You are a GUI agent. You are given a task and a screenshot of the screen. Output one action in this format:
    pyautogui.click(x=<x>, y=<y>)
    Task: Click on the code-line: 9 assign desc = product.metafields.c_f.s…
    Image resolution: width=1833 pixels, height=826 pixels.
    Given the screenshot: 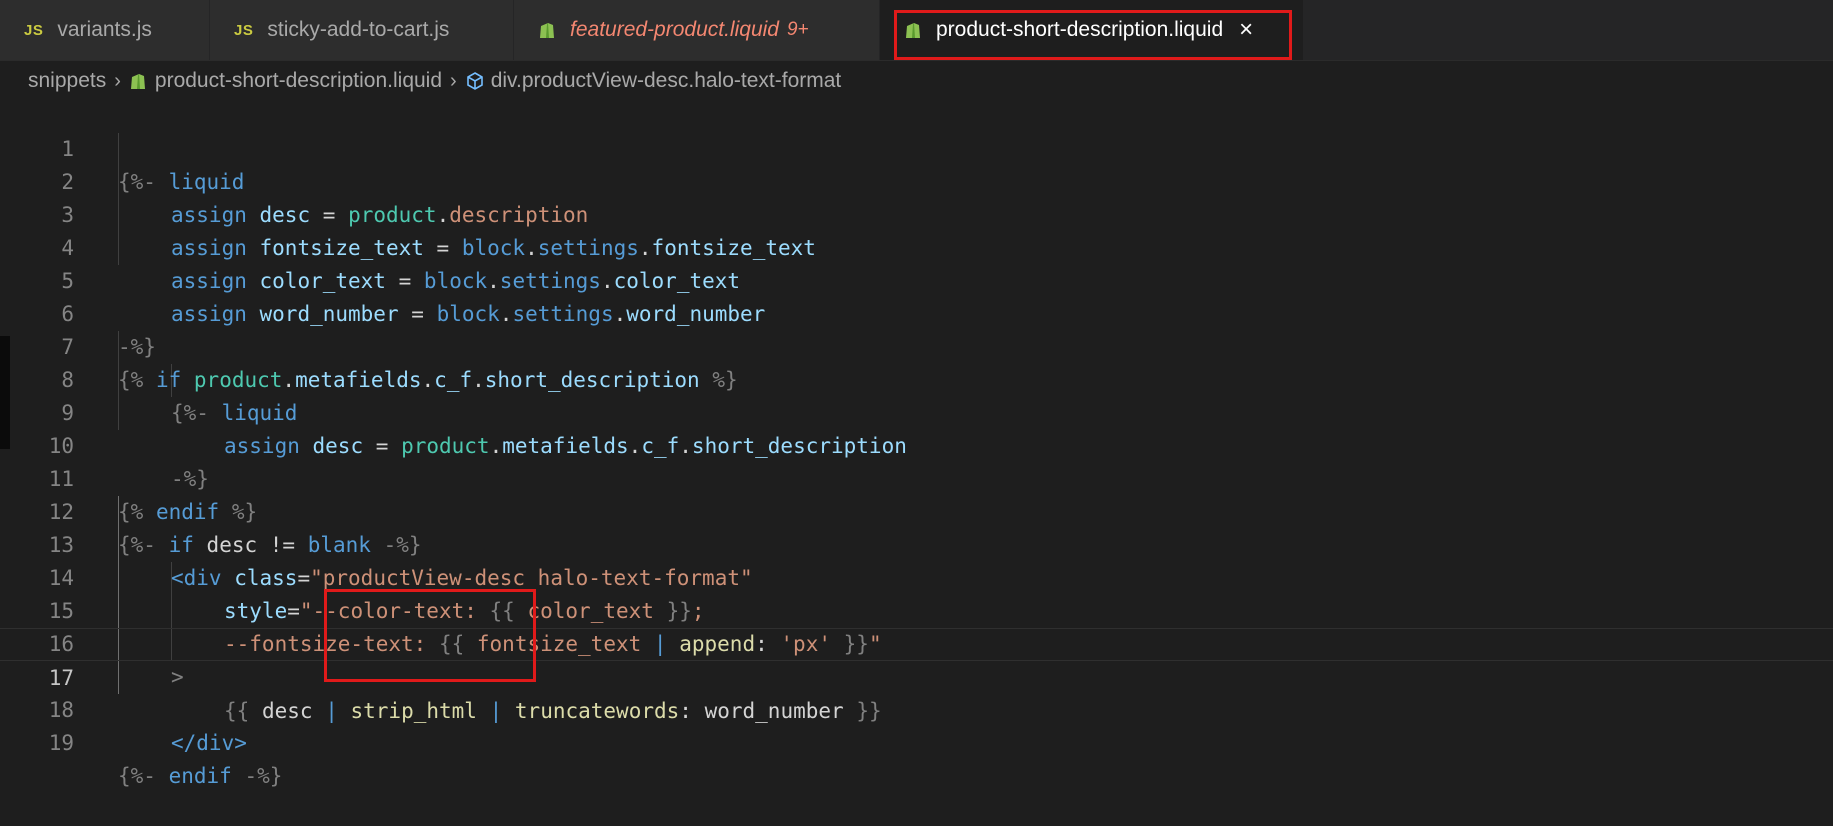 What is the action you would take?
    pyautogui.click(x=916, y=411)
    